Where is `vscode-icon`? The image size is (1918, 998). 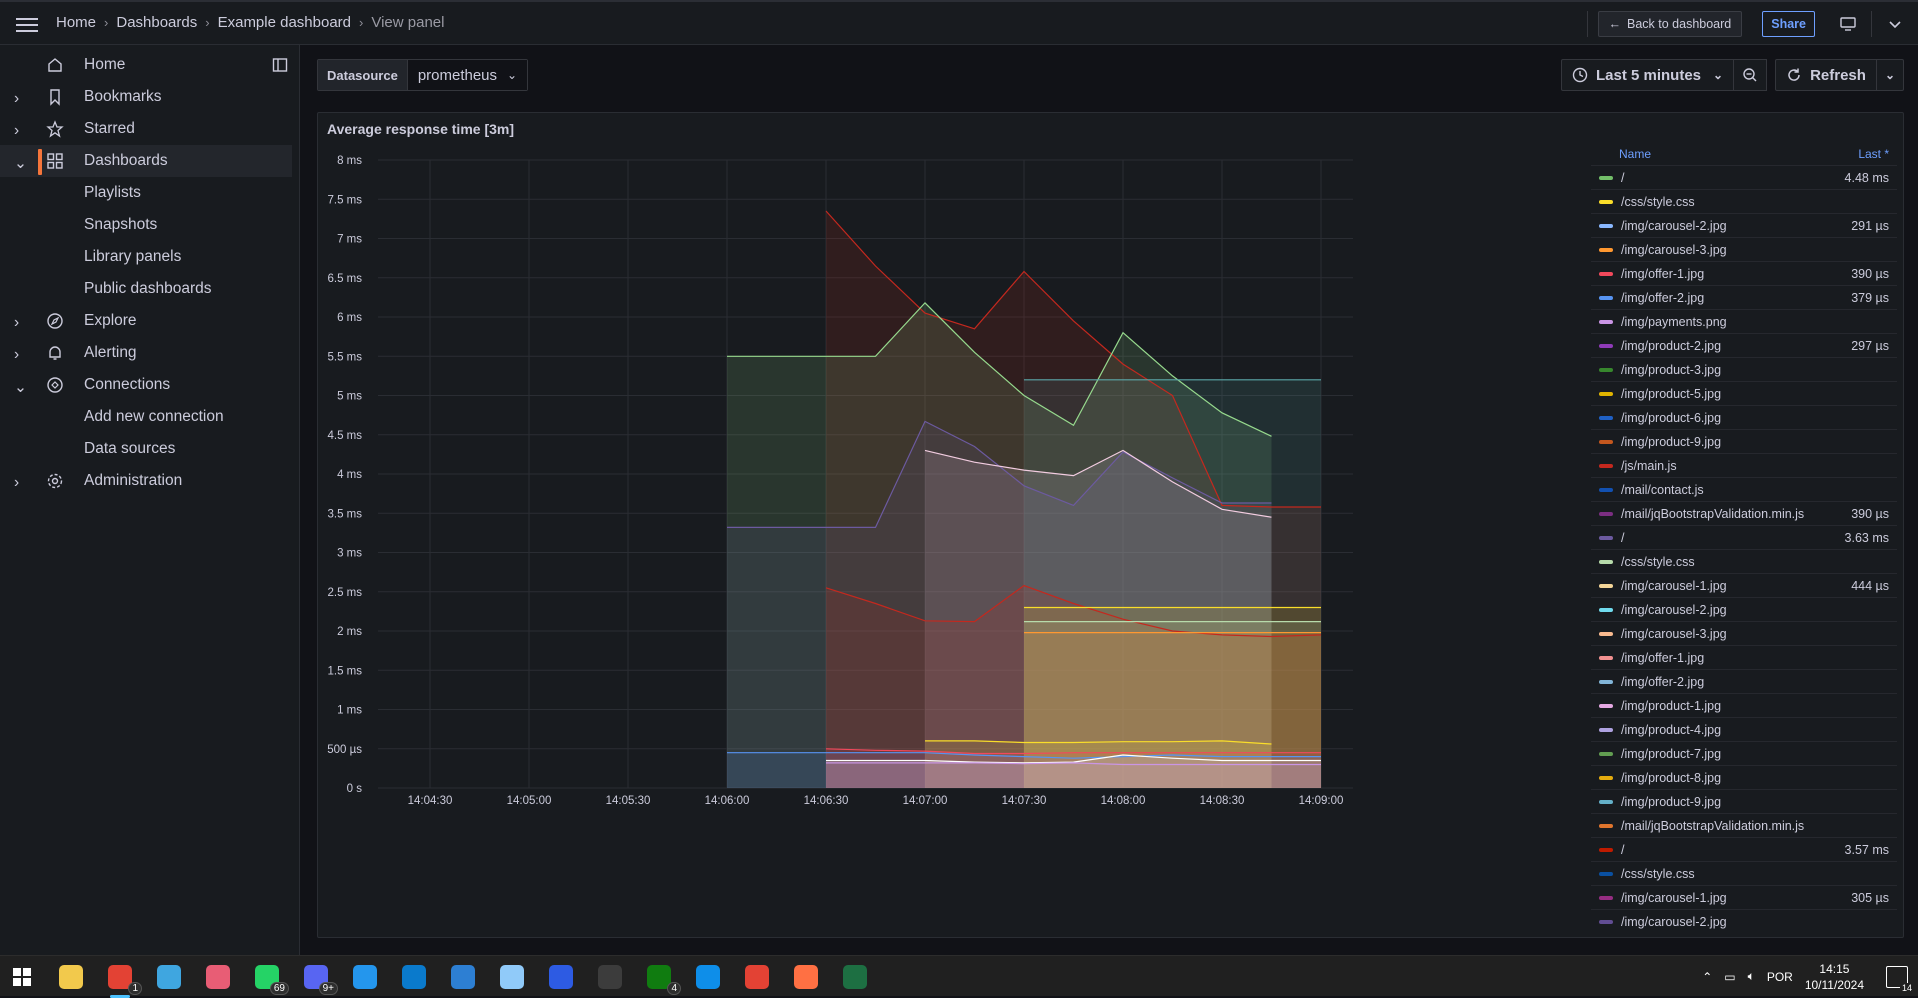 vscode-icon is located at coordinates (414, 977).